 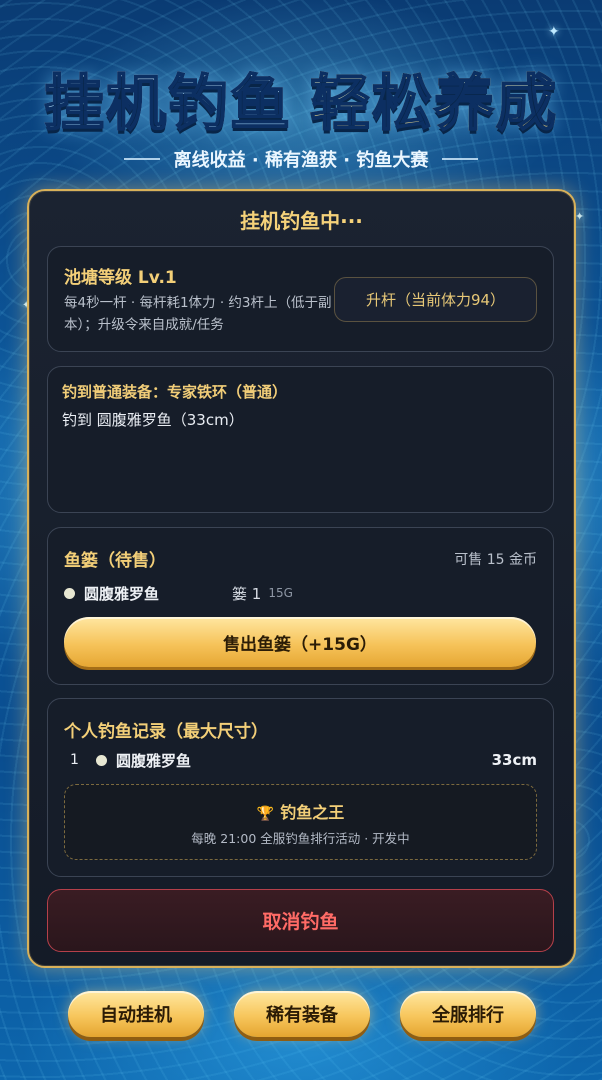 I want to click on panel-status-title: 挂机钓鱼中···, so click(x=301, y=221).